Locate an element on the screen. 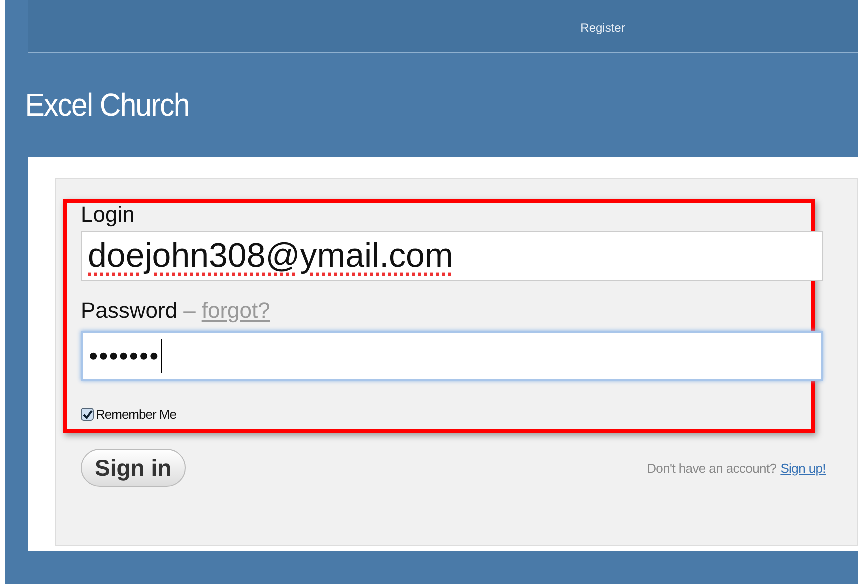 The height and width of the screenshot is (584, 858). password-field: ••••••• is located at coordinates (452, 356).